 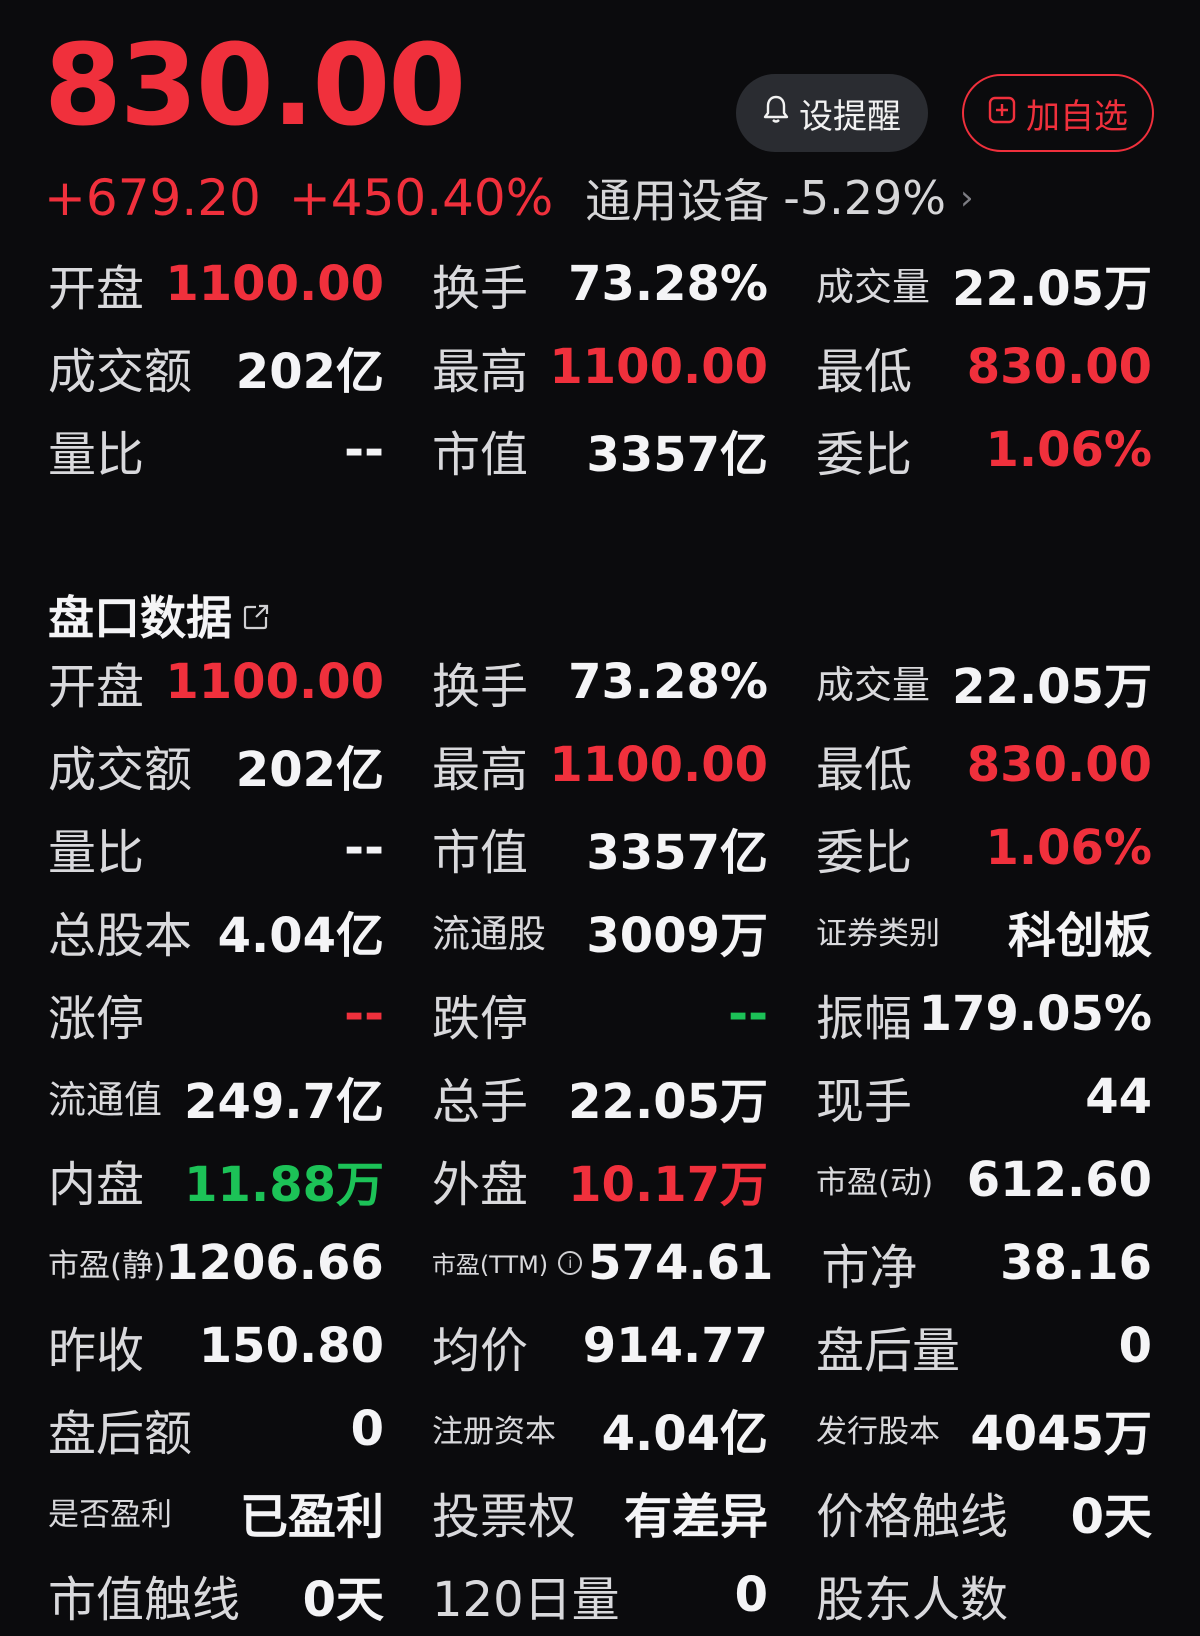 I want to click on sector-name: 通用设备, so click(x=677, y=198).